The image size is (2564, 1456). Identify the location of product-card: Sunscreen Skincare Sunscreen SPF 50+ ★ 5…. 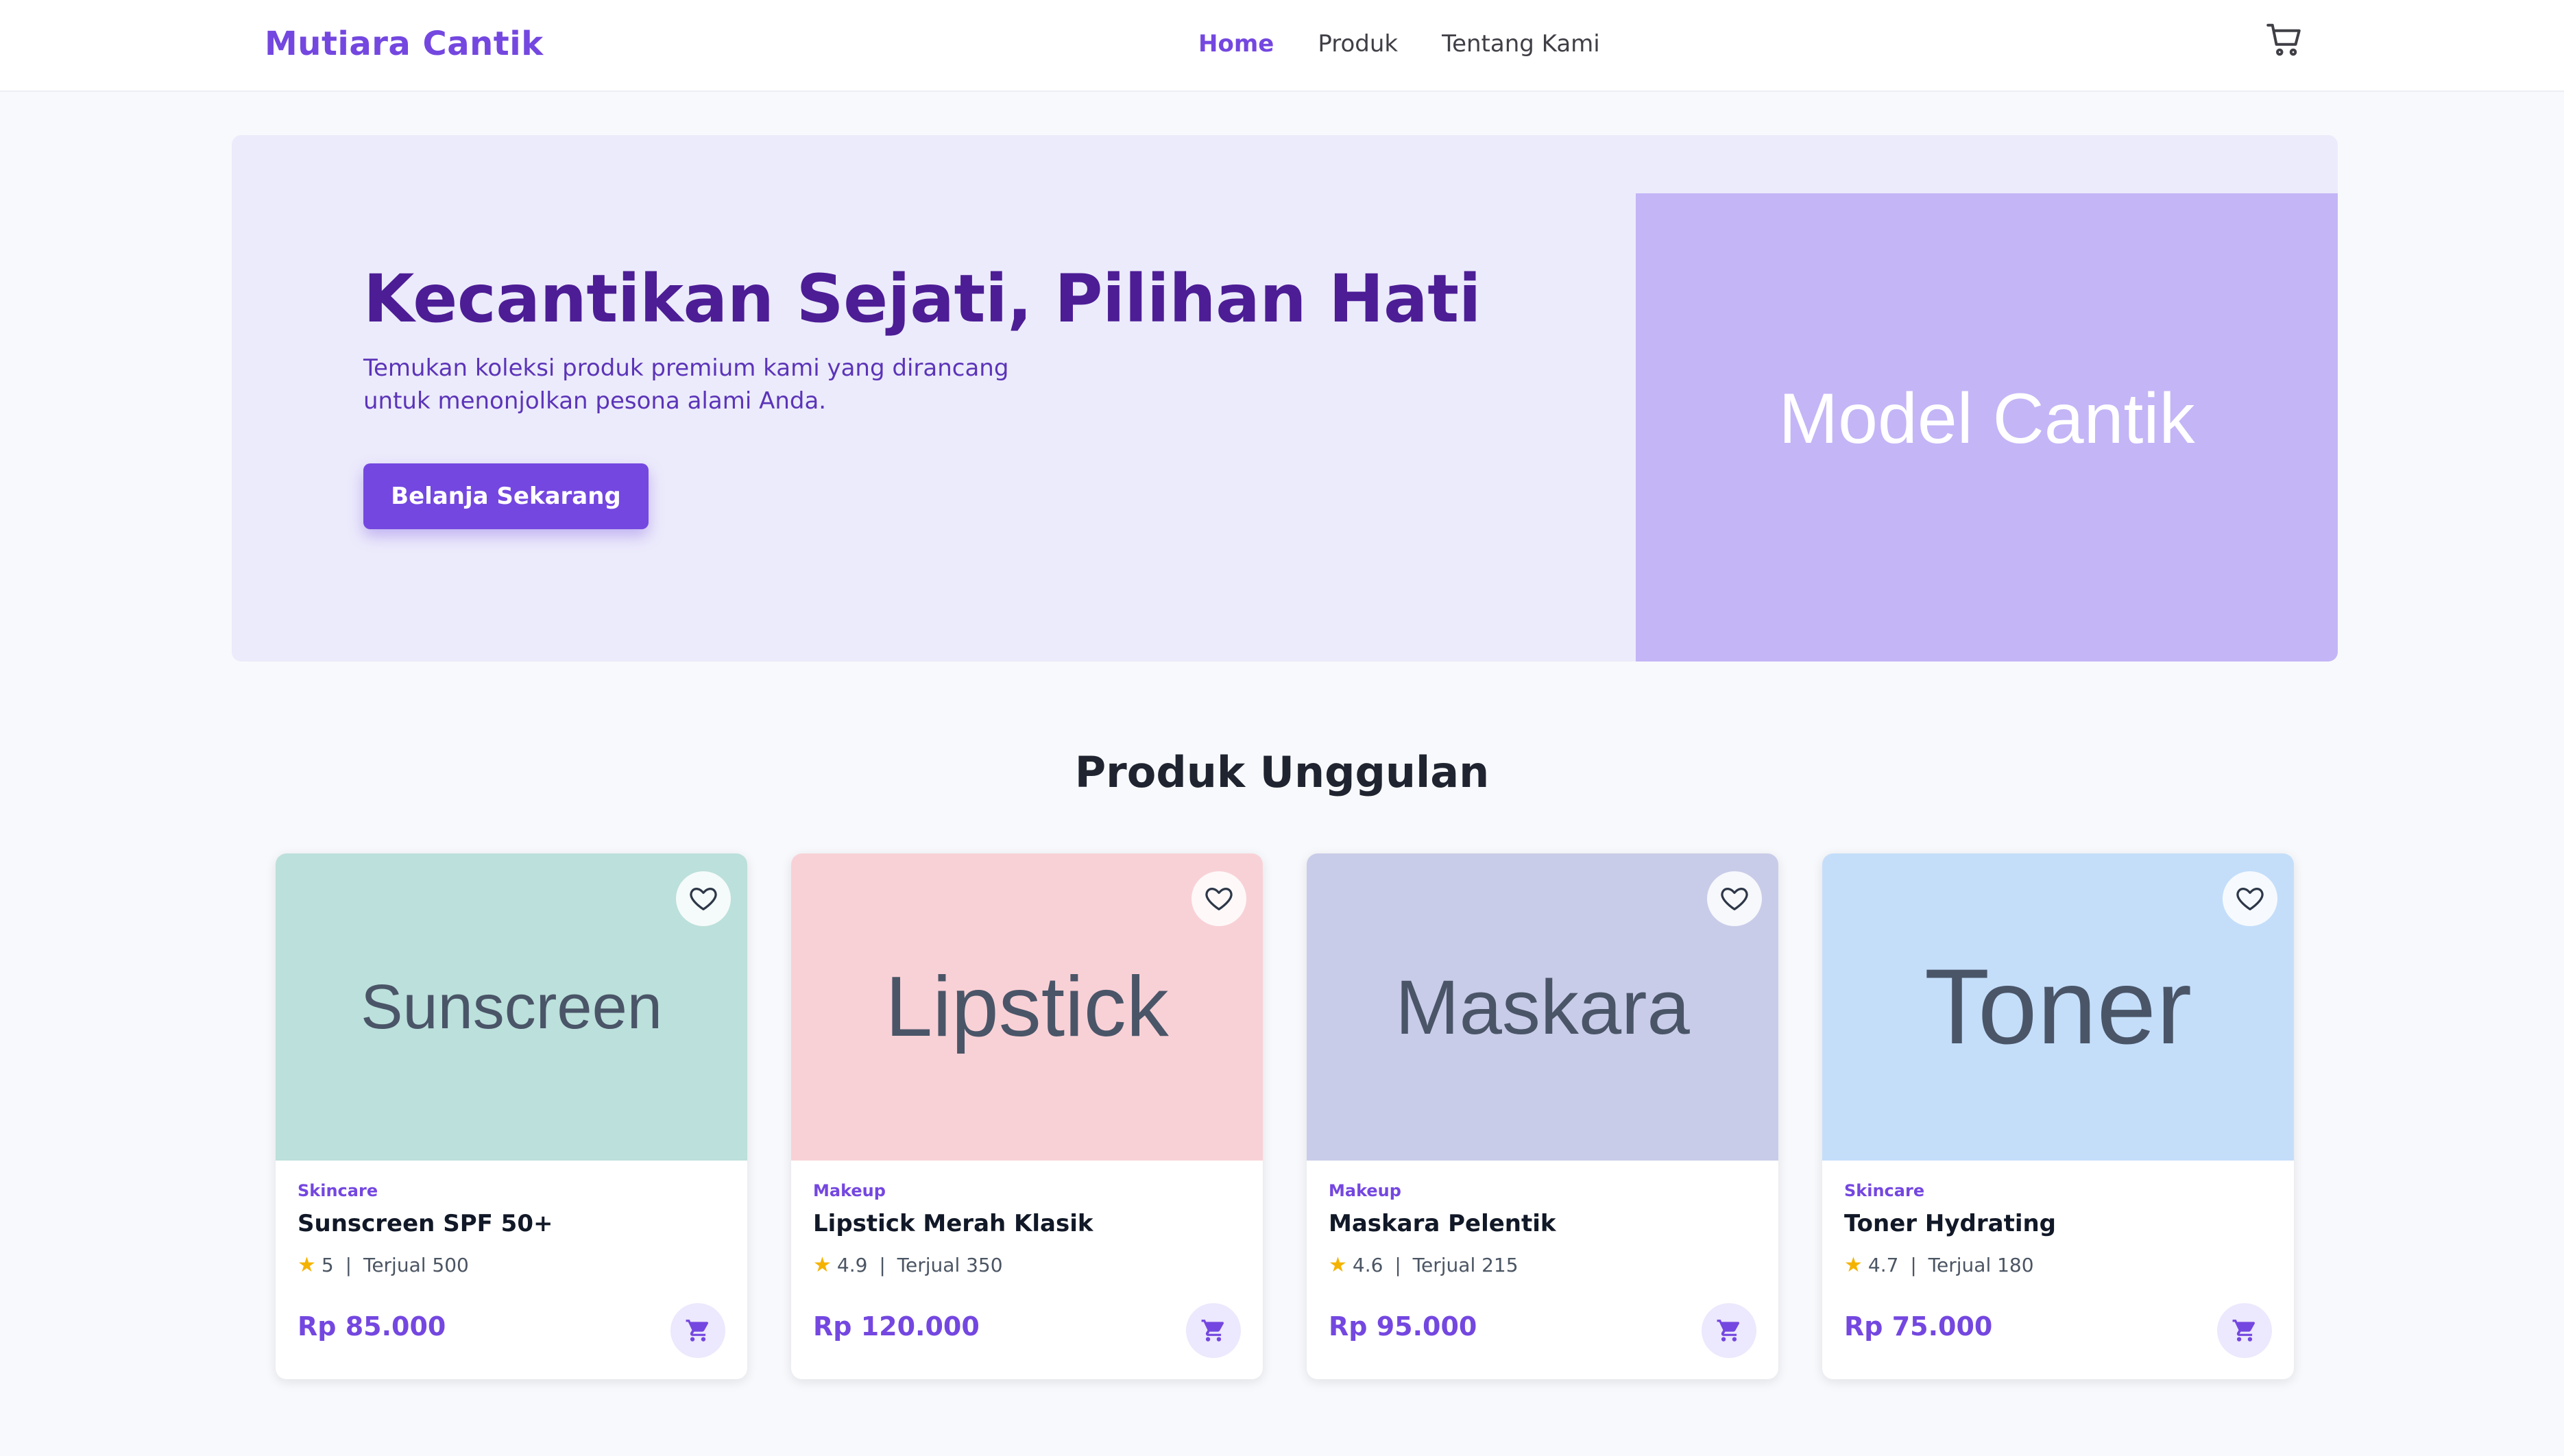
(511, 1116).